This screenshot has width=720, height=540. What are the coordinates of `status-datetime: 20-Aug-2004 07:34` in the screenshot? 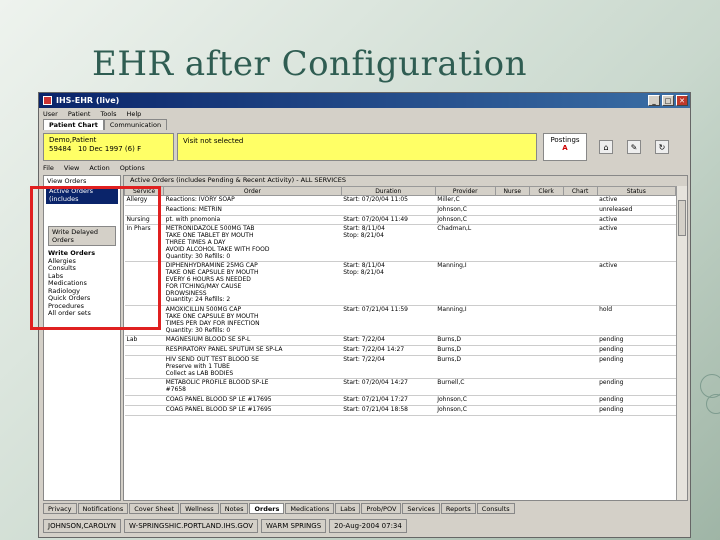 It's located at (368, 526).